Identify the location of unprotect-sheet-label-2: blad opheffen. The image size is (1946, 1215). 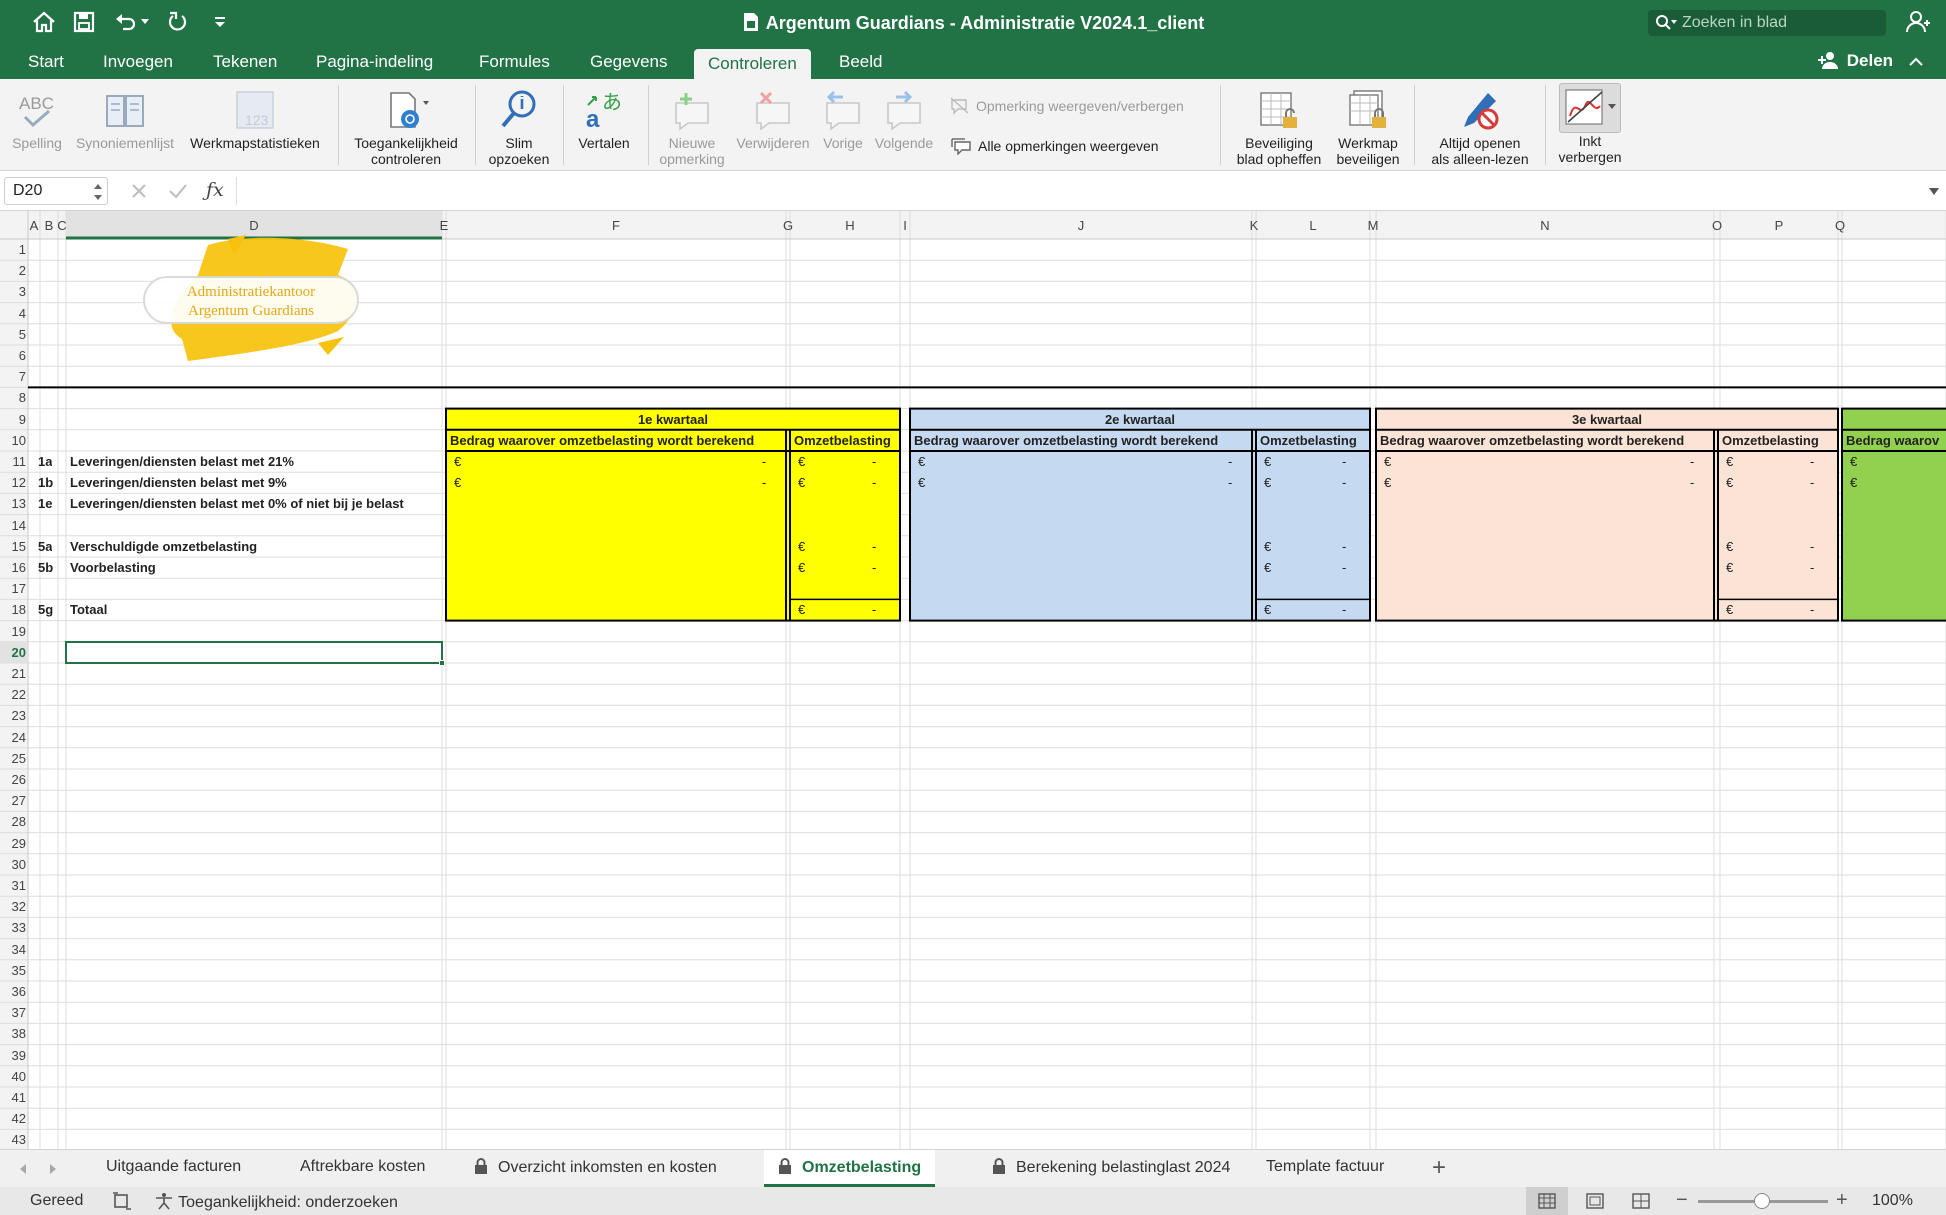
(1279, 159).